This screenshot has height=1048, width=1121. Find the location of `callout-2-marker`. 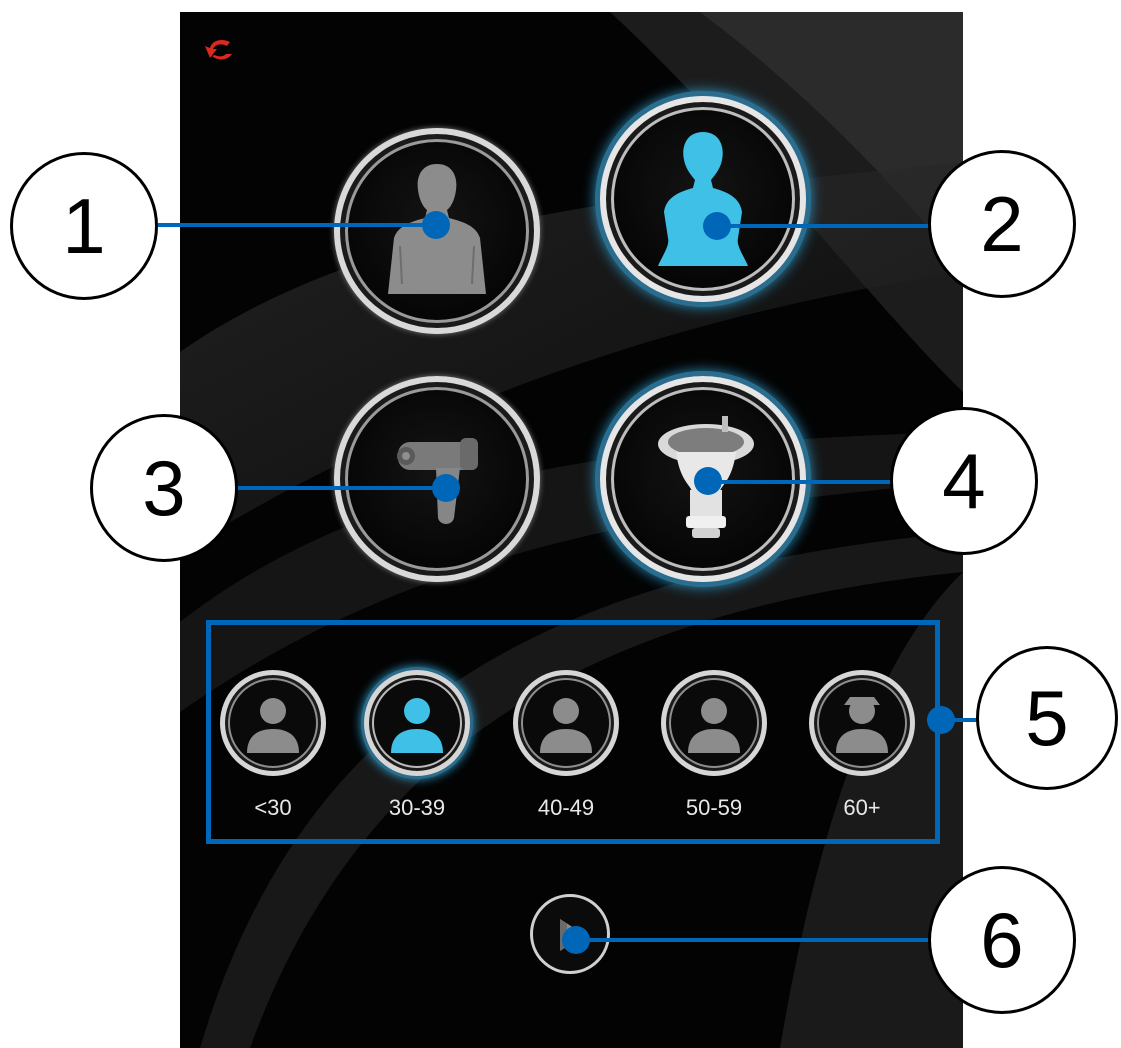

callout-2-marker is located at coordinates (717, 226).